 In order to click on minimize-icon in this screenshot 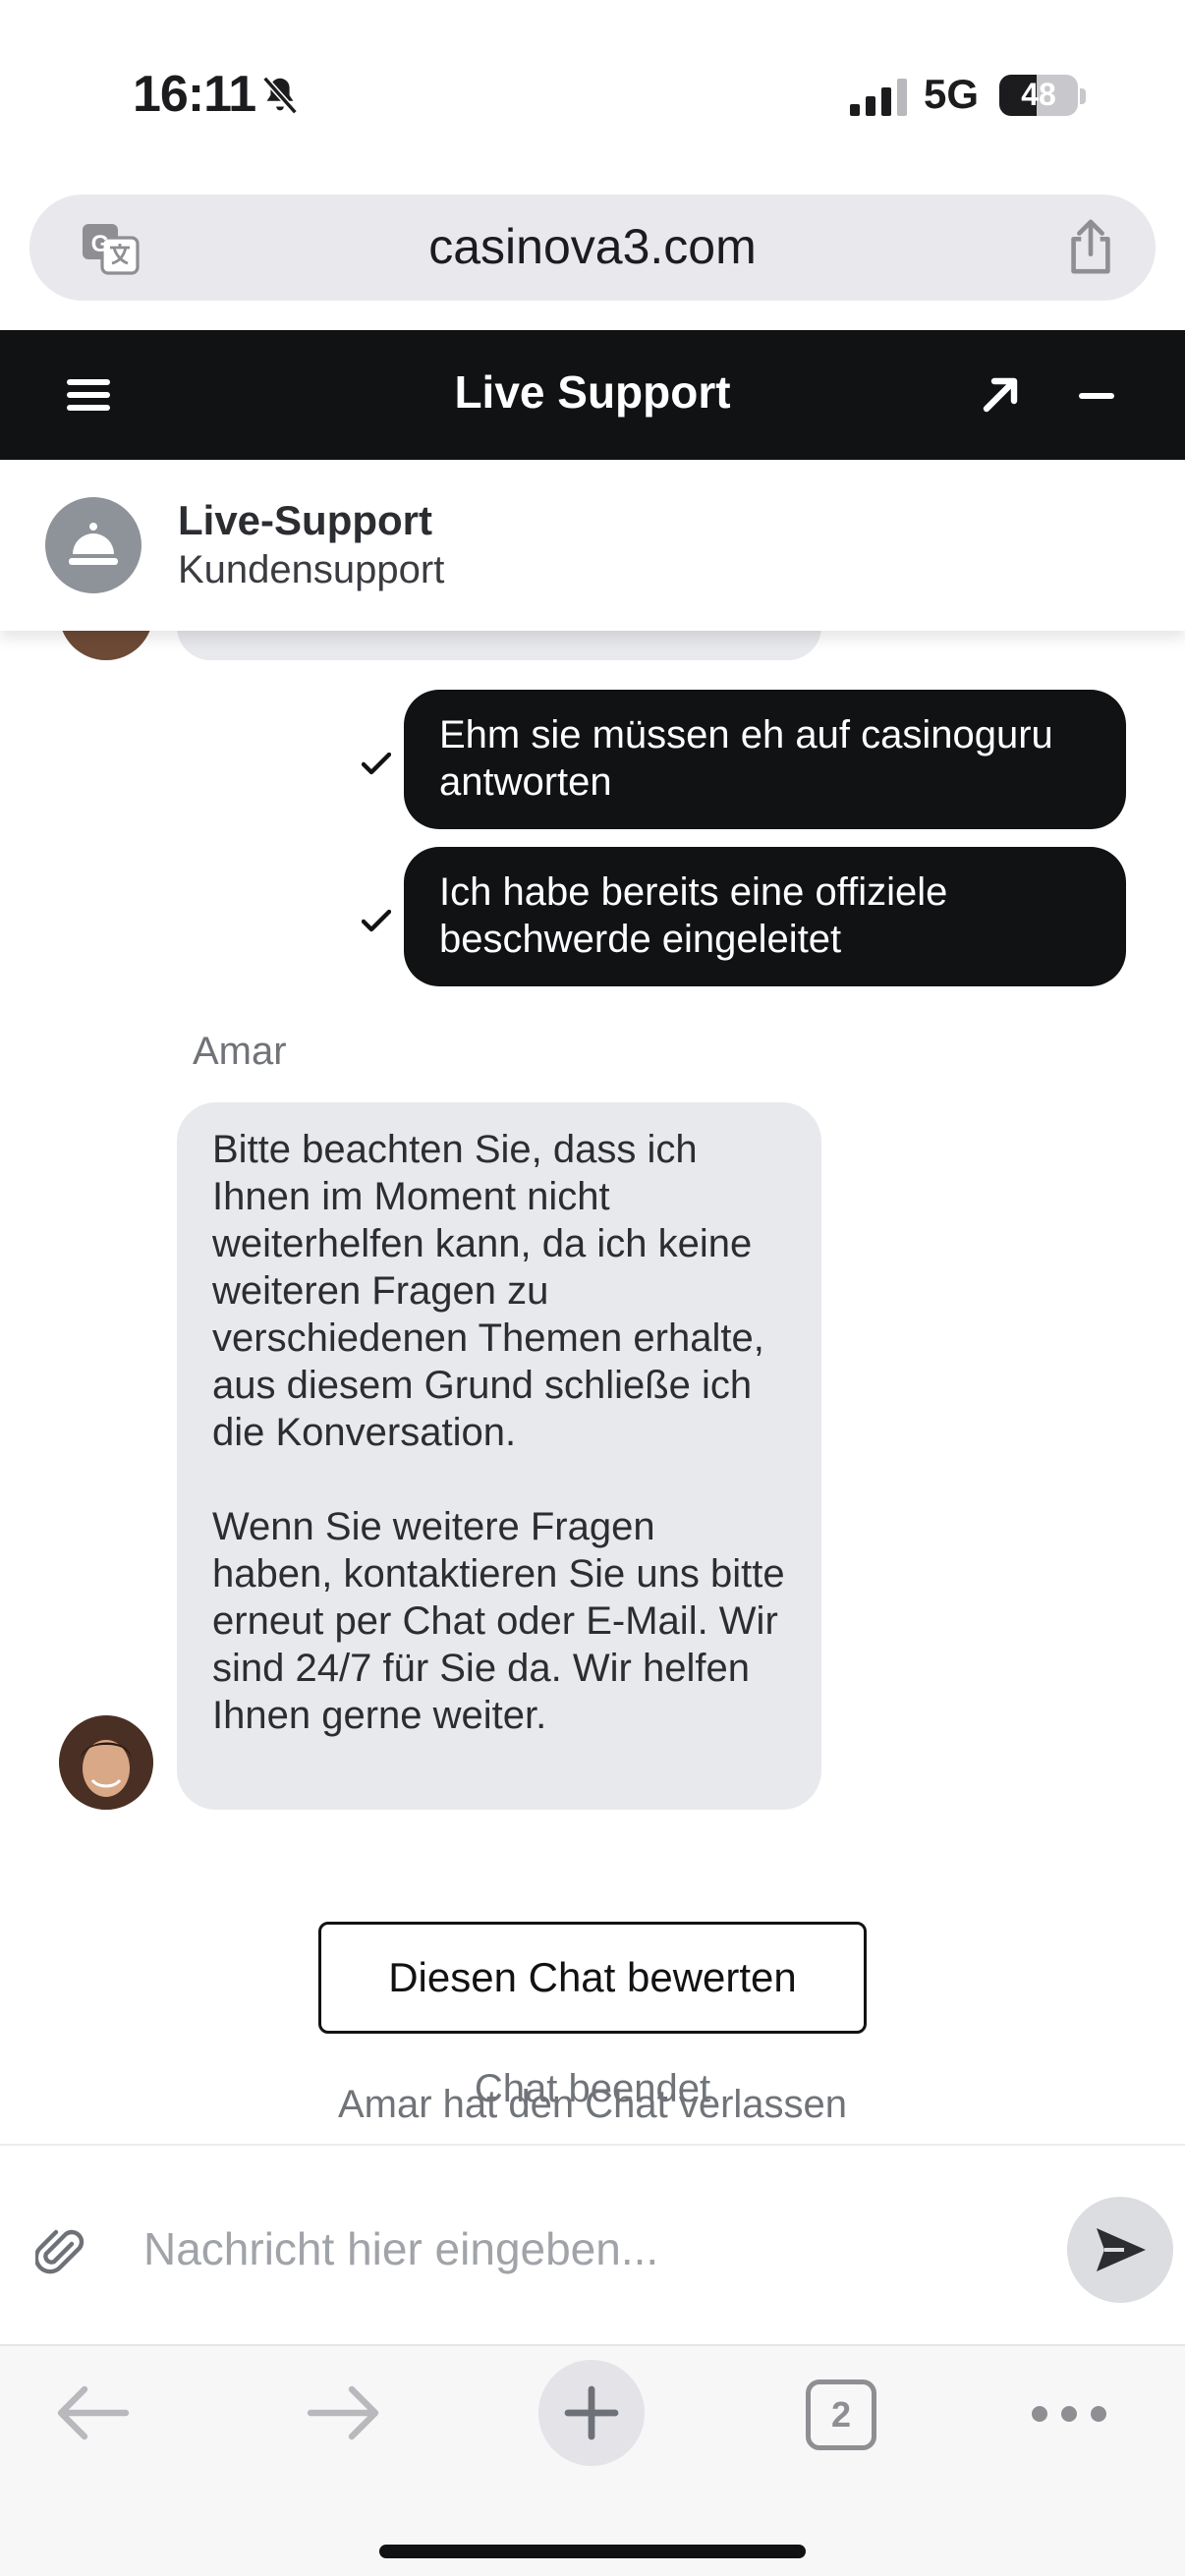, I will do `click(1096, 395)`.